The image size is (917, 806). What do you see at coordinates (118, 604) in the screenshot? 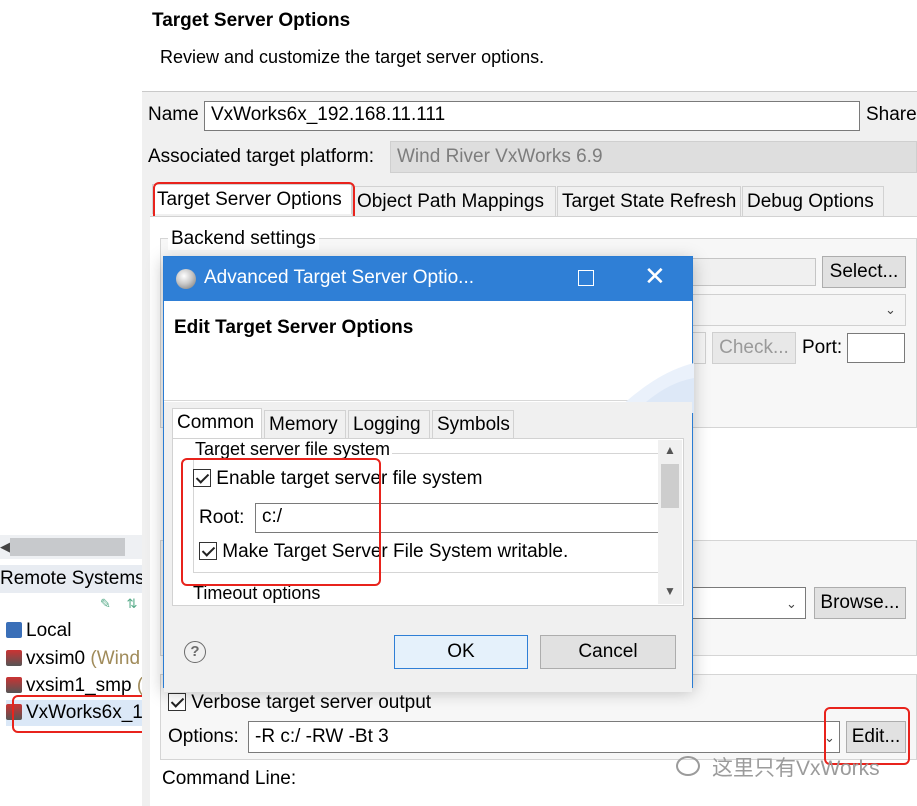
I see `remote-systems-toolbar: ✎ ⇅` at bounding box center [118, 604].